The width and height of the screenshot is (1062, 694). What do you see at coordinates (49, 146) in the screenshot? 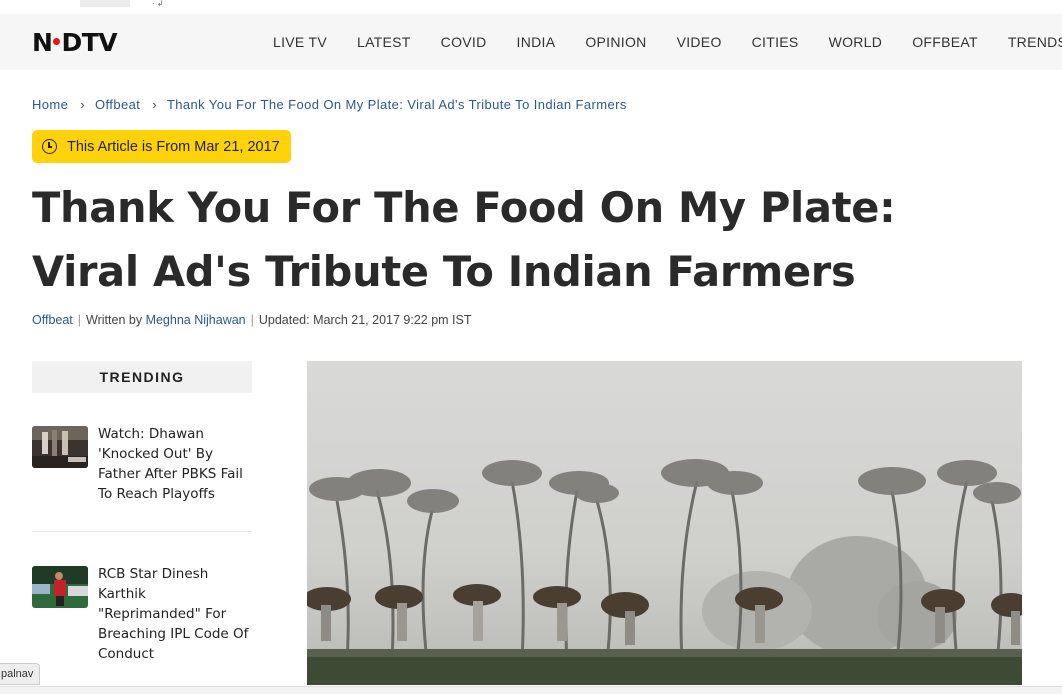
I see `clock-icon` at bounding box center [49, 146].